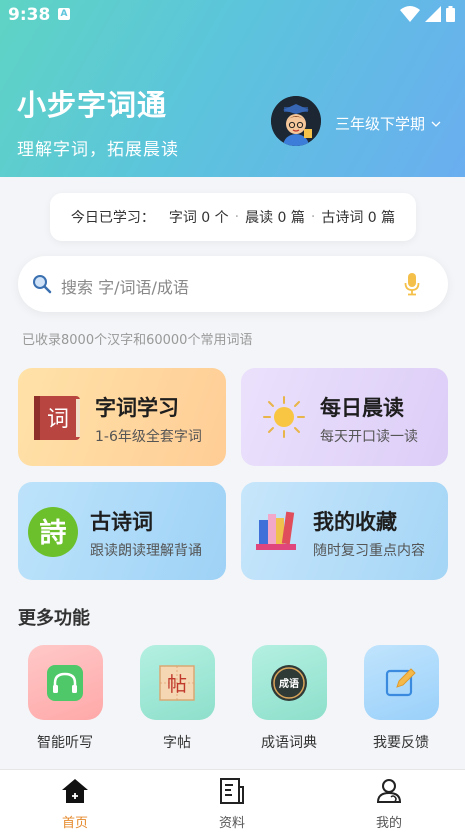 This screenshot has width=465, height=832. I want to click on feature-icon-box: 帖, so click(177, 682).